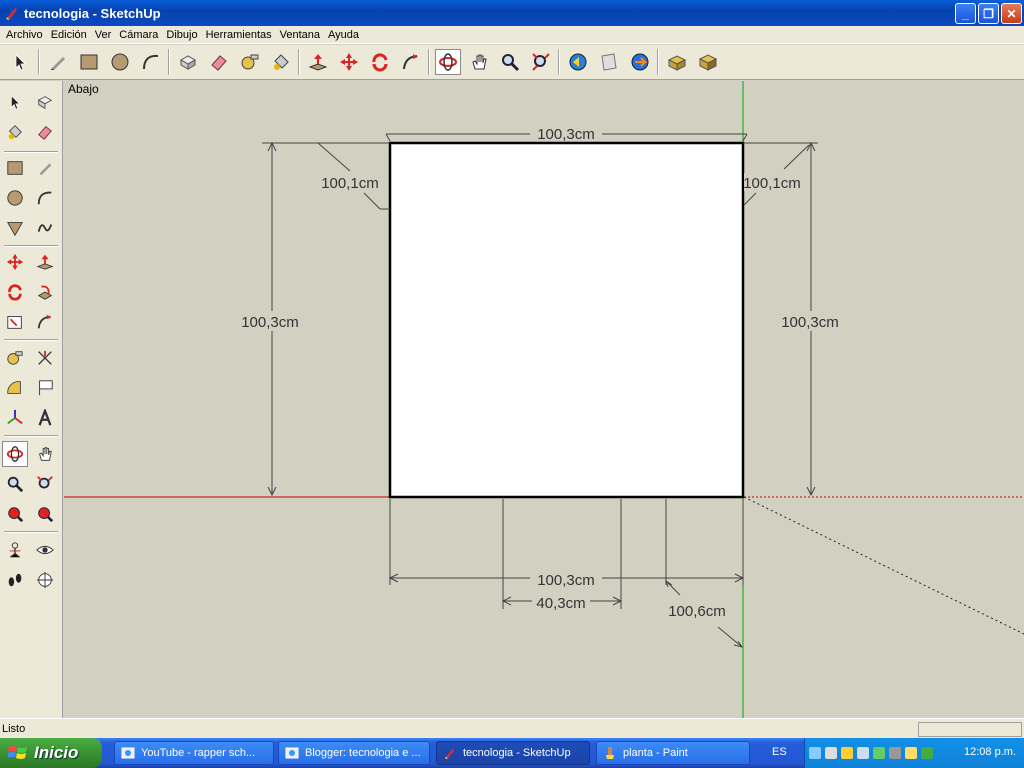  I want to click on pencil-tool-button, so click(58, 62).